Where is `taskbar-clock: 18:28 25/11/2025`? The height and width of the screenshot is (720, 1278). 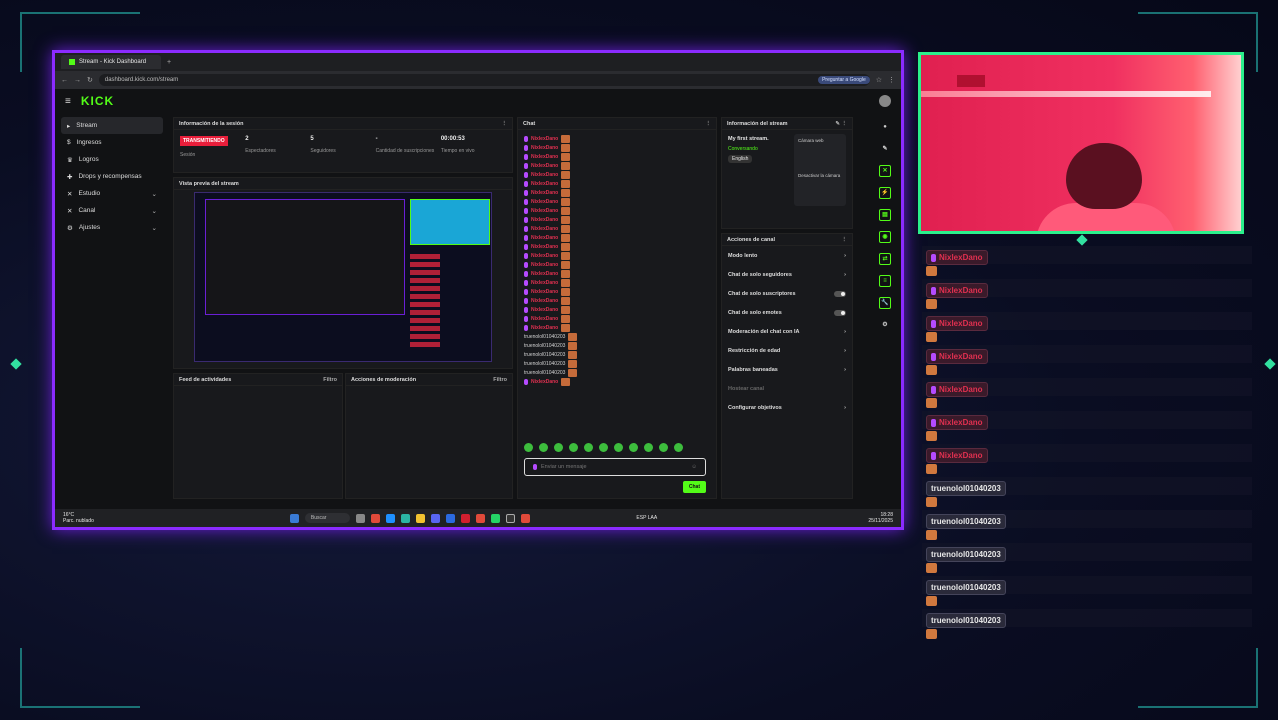
taskbar-clock: 18:28 25/11/2025 is located at coordinates (880, 518).